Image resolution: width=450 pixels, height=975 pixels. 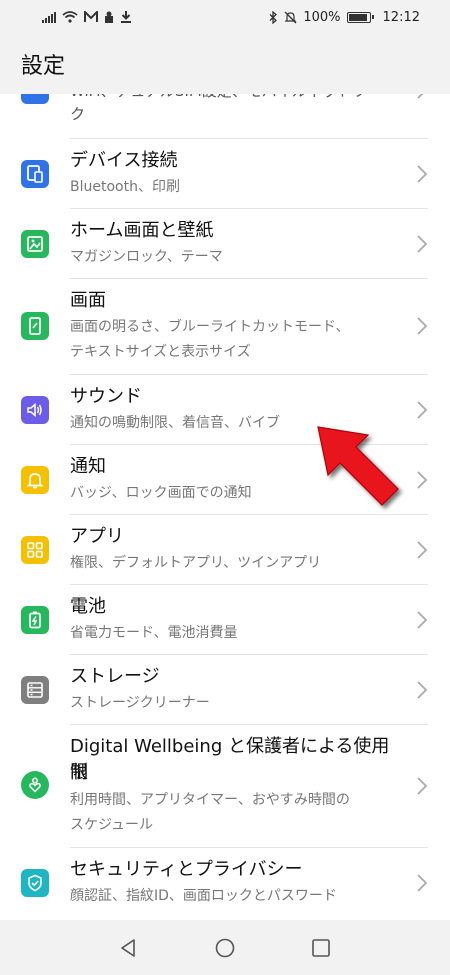 I want to click on list-item-subtitle: 顔認証、指紋ID、画面ロックとパスワード, so click(x=203, y=896).